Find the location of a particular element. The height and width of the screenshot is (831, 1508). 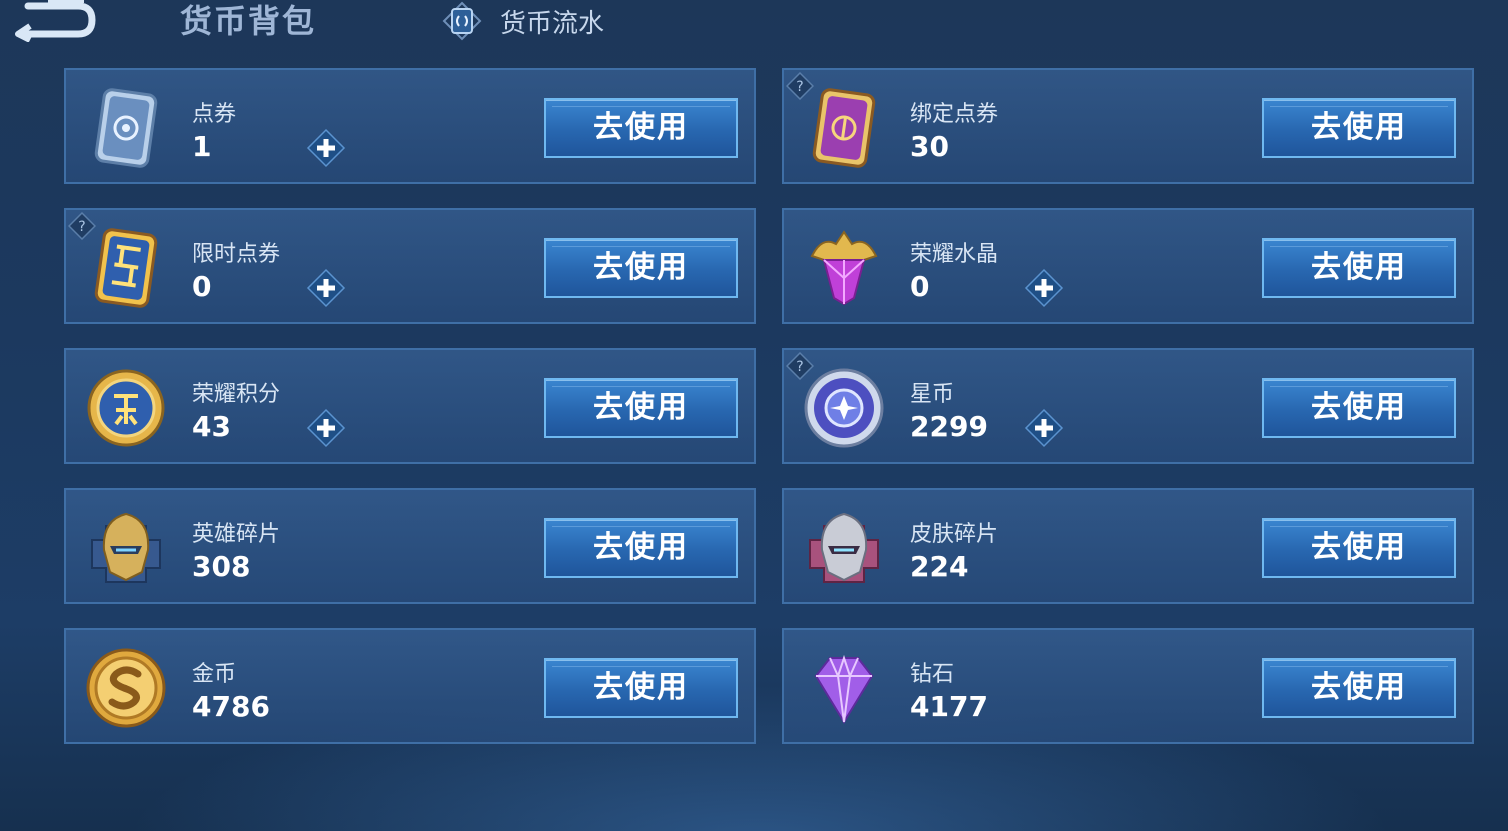

currency-name: 绑定点券 is located at coordinates (954, 114).